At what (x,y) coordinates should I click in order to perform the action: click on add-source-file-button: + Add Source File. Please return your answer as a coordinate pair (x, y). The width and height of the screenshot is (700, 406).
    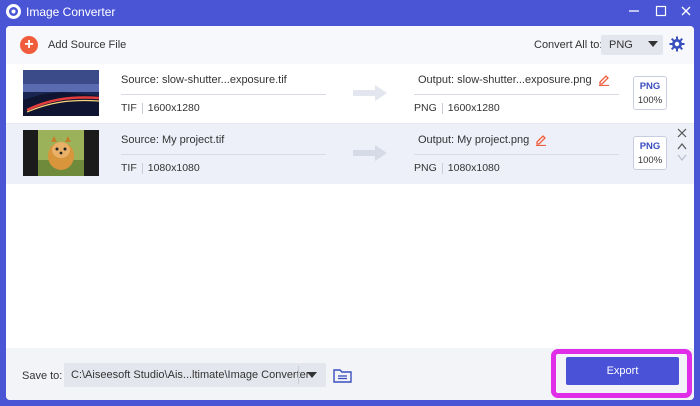
    Looking at the image, I should click on (73, 45).